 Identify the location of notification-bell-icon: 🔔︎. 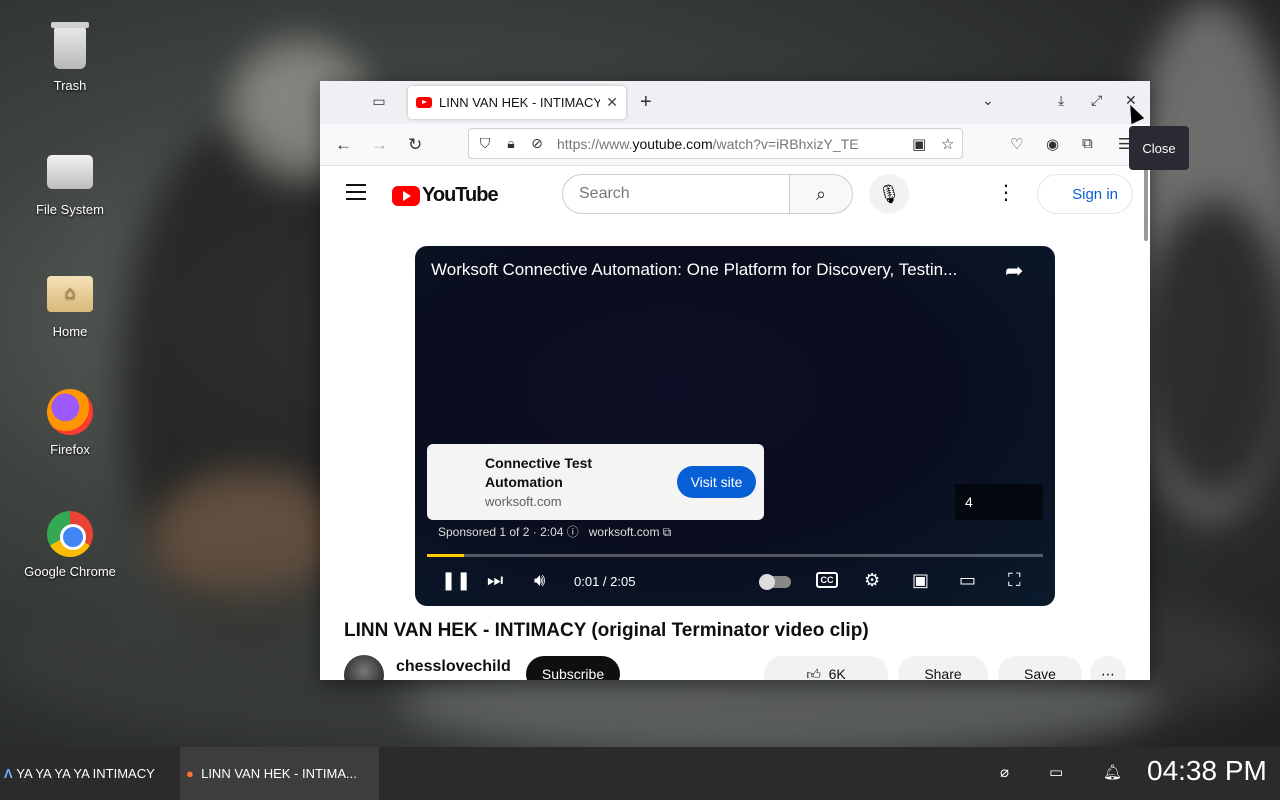
(1112, 772).